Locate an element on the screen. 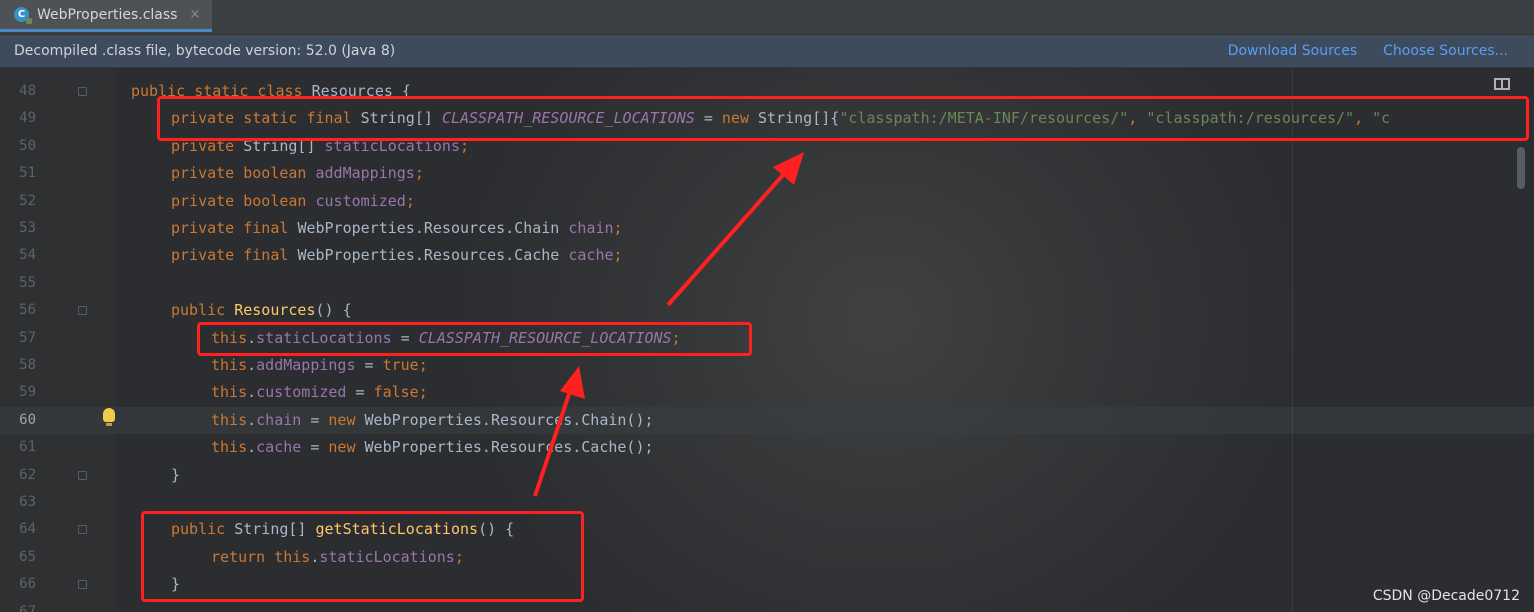 This screenshot has height=612, width=1534. download-sources-link: Download Sources is located at coordinates (1292, 51).